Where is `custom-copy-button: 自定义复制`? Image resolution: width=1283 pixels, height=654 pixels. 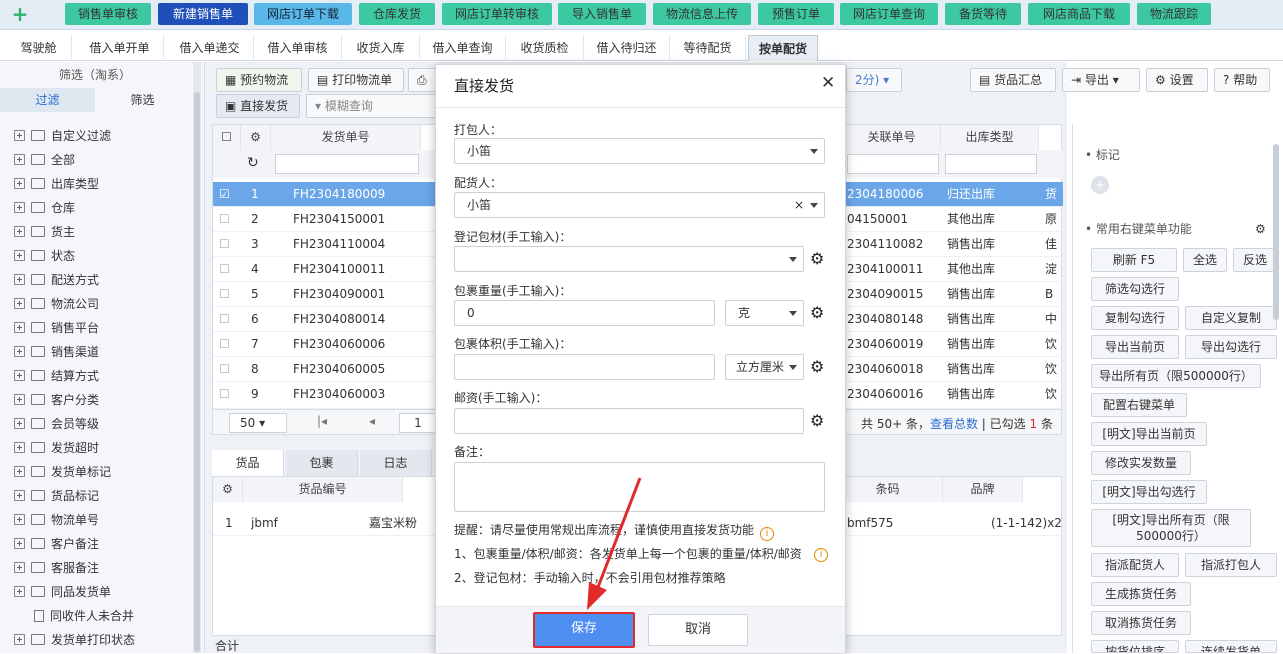
custom-copy-button: 自定义复制 is located at coordinates (1231, 318).